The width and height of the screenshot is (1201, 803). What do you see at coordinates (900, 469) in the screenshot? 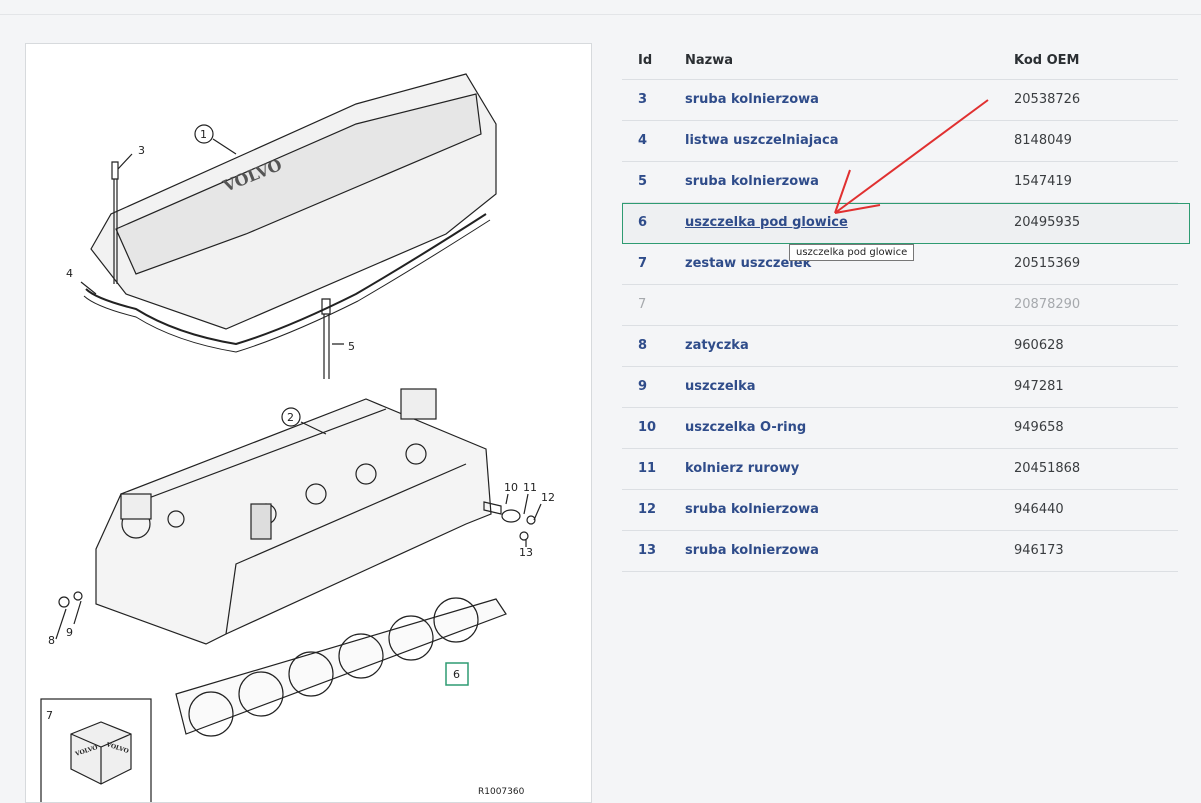
I see `table-row: 11 kolnierz rurowy 20451868` at bounding box center [900, 469].